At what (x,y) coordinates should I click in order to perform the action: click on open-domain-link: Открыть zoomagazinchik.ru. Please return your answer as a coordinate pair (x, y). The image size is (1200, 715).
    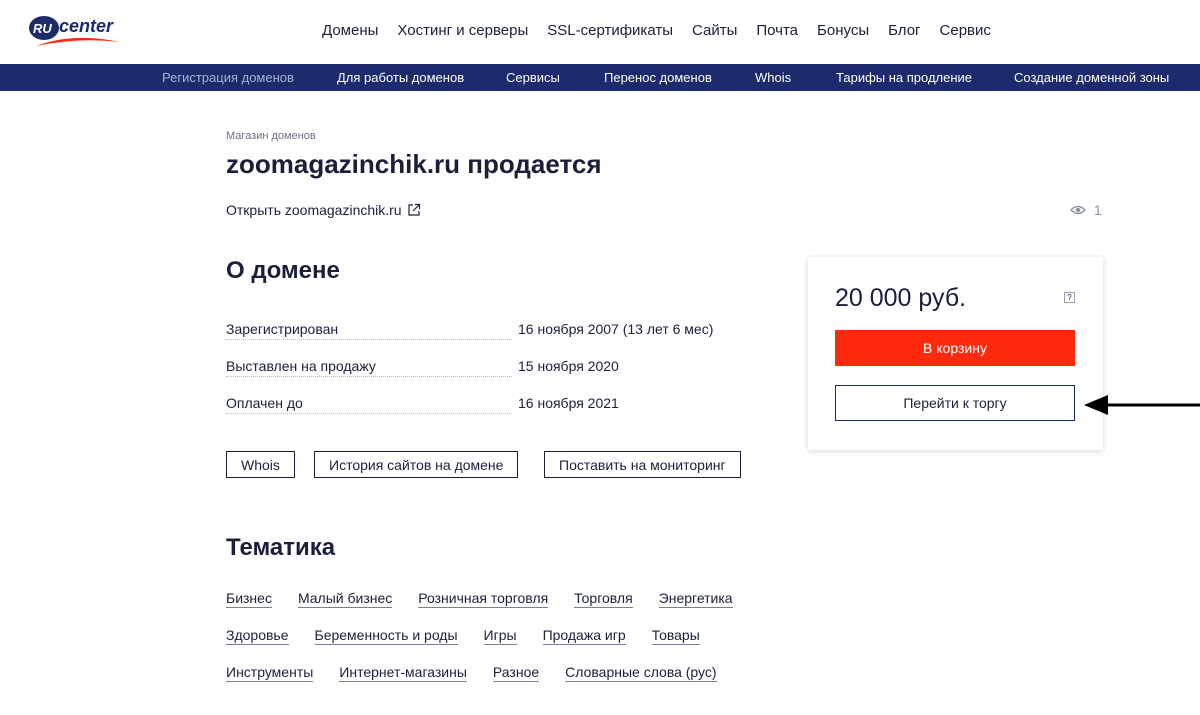
    Looking at the image, I should click on (323, 210).